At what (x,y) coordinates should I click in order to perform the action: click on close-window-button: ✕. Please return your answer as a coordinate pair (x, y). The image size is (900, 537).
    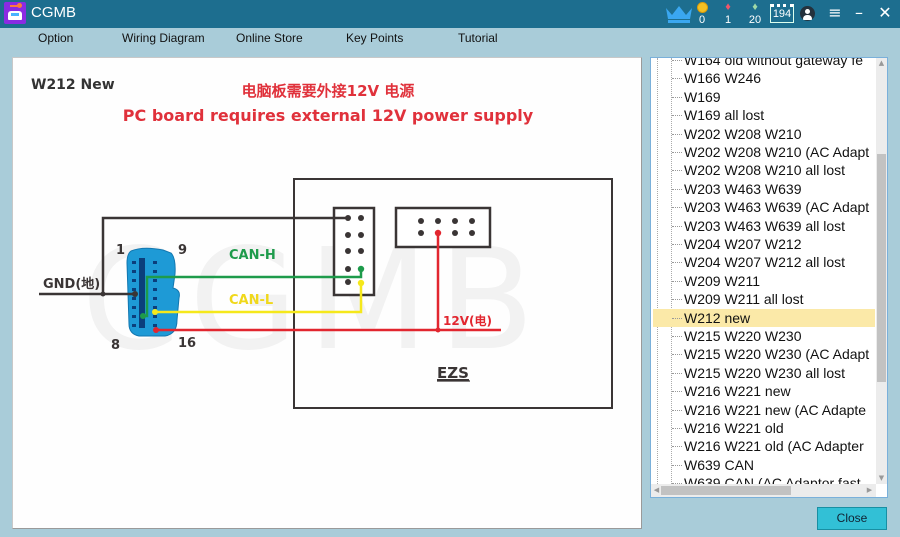
    Looking at the image, I should click on (885, 13).